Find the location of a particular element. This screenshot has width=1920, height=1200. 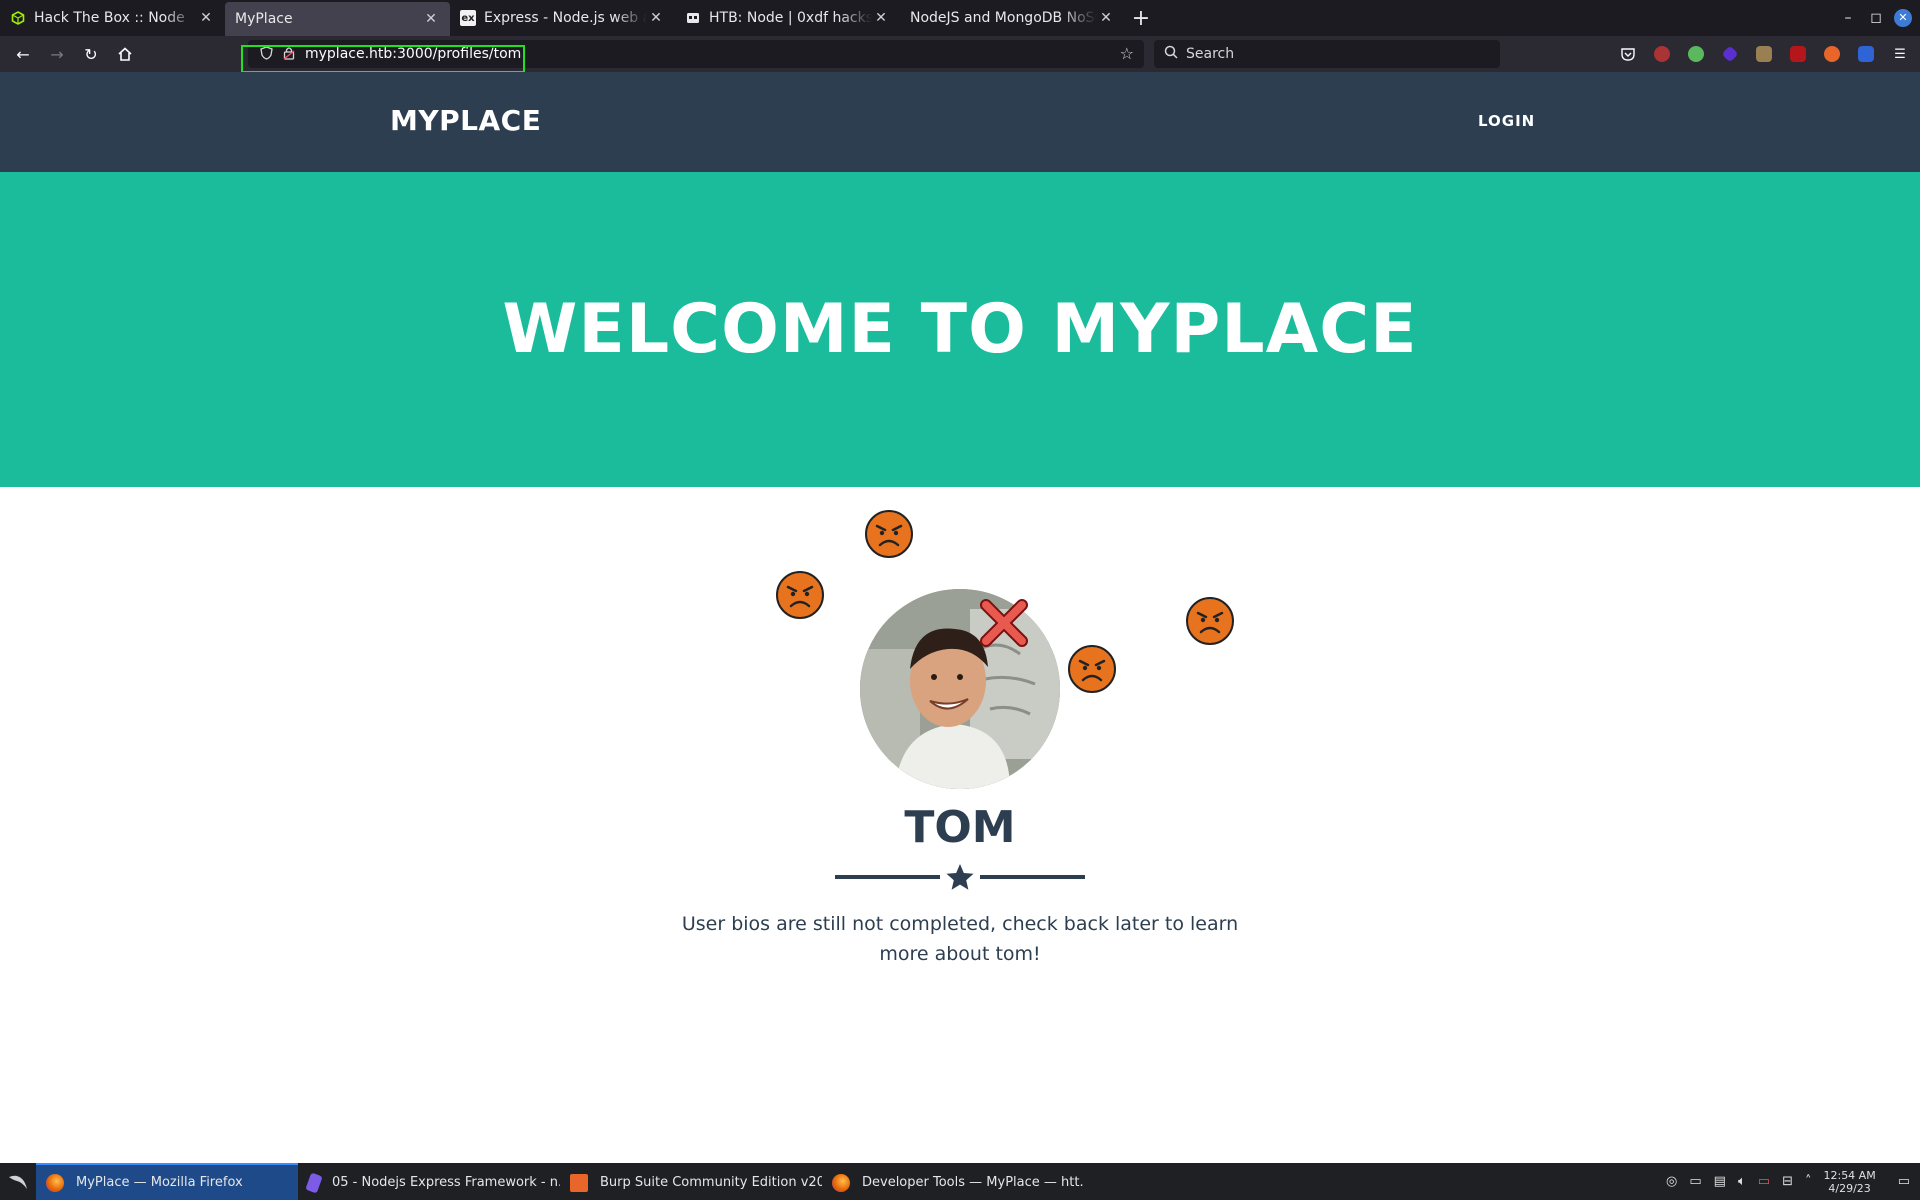

network-icon: ⊟ is located at coordinates (1787, 1181).